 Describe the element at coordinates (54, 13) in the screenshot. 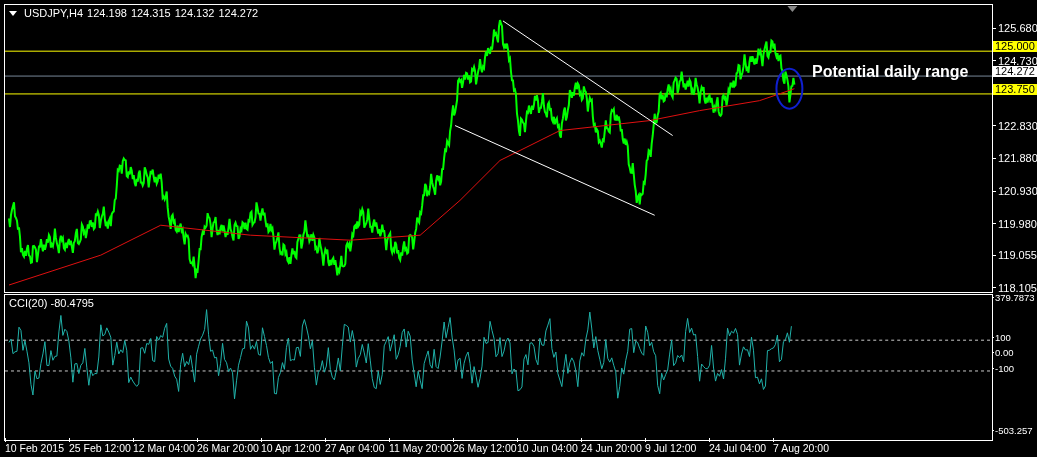

I see `symbol-title: USDJPY,H4` at that location.